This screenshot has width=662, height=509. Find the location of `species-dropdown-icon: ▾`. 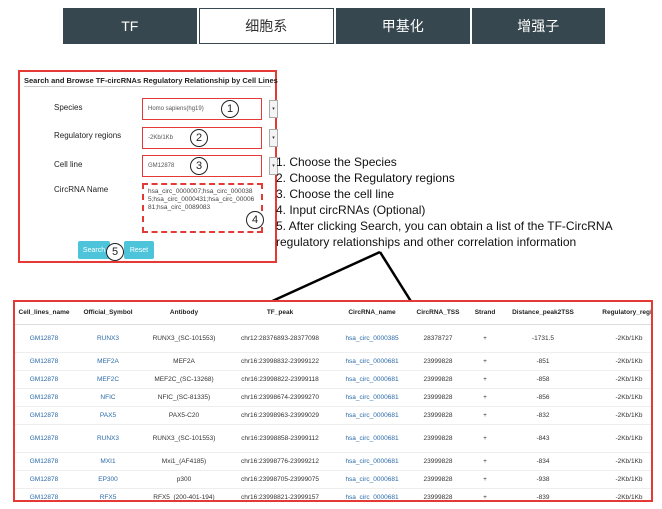

species-dropdown-icon: ▾ is located at coordinates (273, 109).